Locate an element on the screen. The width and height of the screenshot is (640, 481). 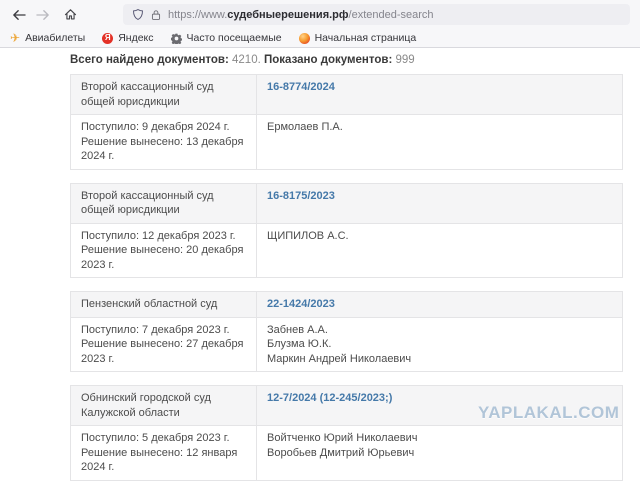
forward-arrow-icon is located at coordinates (43, 15).